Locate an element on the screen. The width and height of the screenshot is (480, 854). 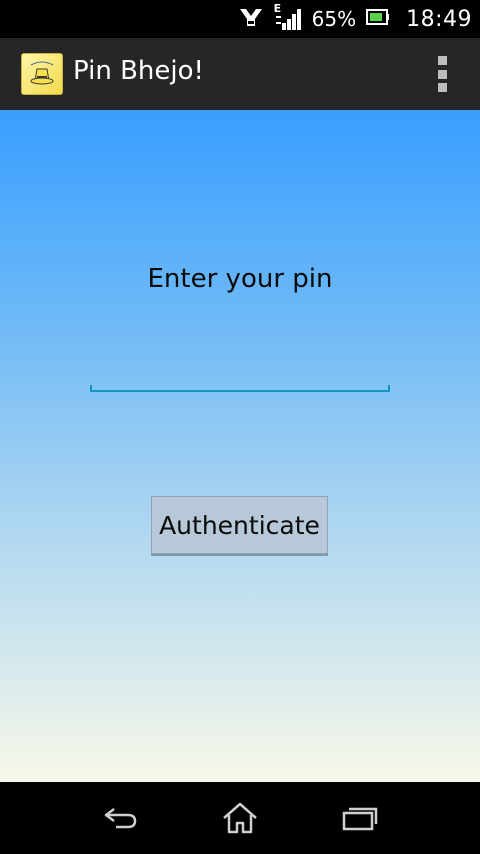
app-logo-icon is located at coordinates (42, 74).